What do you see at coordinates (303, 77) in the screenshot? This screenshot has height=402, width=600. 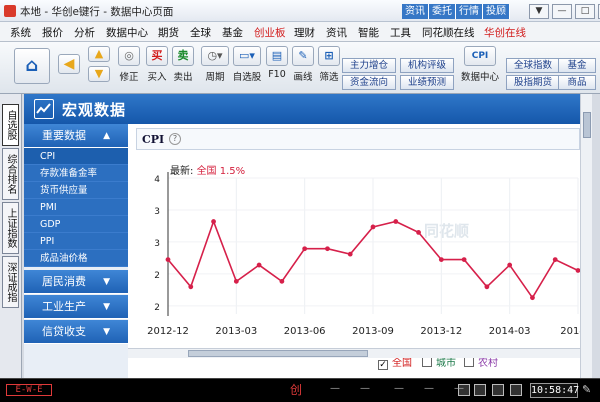 I see `draw-label: 画线` at bounding box center [303, 77].